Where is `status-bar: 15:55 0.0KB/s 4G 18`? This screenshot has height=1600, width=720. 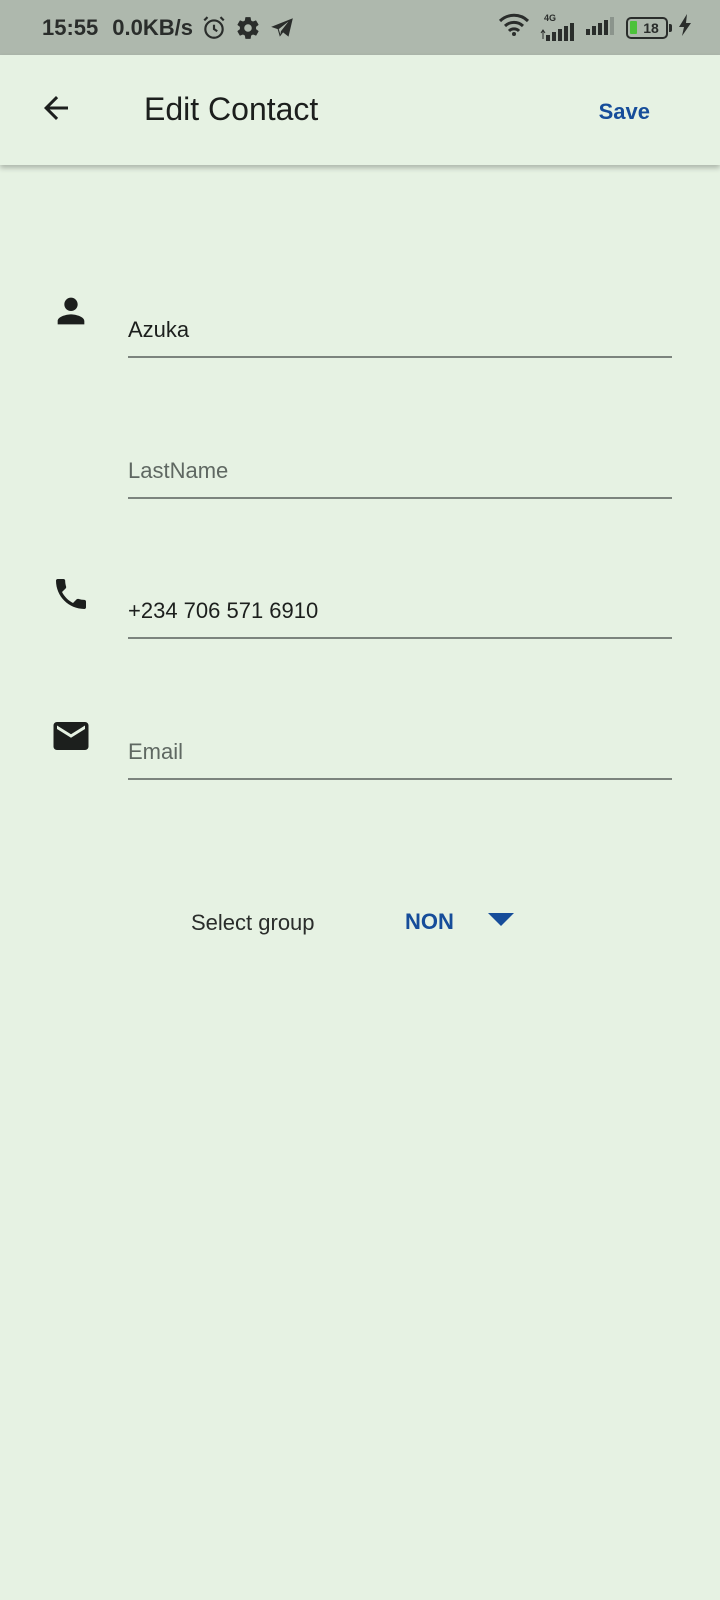 status-bar: 15:55 0.0KB/s 4G 18 is located at coordinates (360, 27).